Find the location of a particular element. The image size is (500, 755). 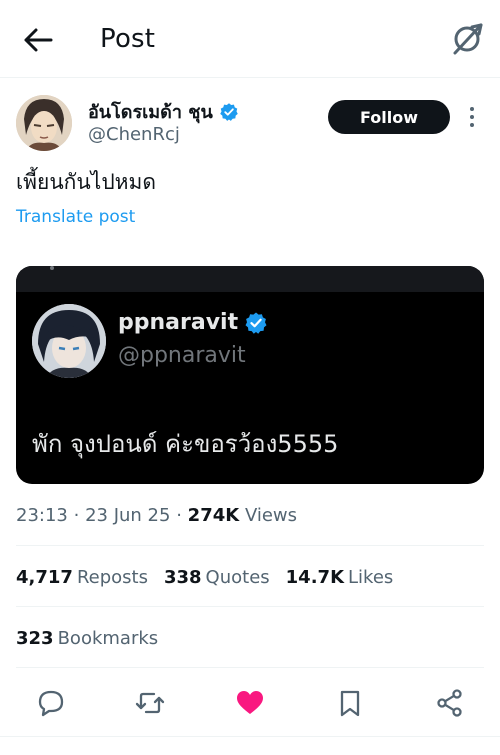

action-bar is located at coordinates (250, 702).